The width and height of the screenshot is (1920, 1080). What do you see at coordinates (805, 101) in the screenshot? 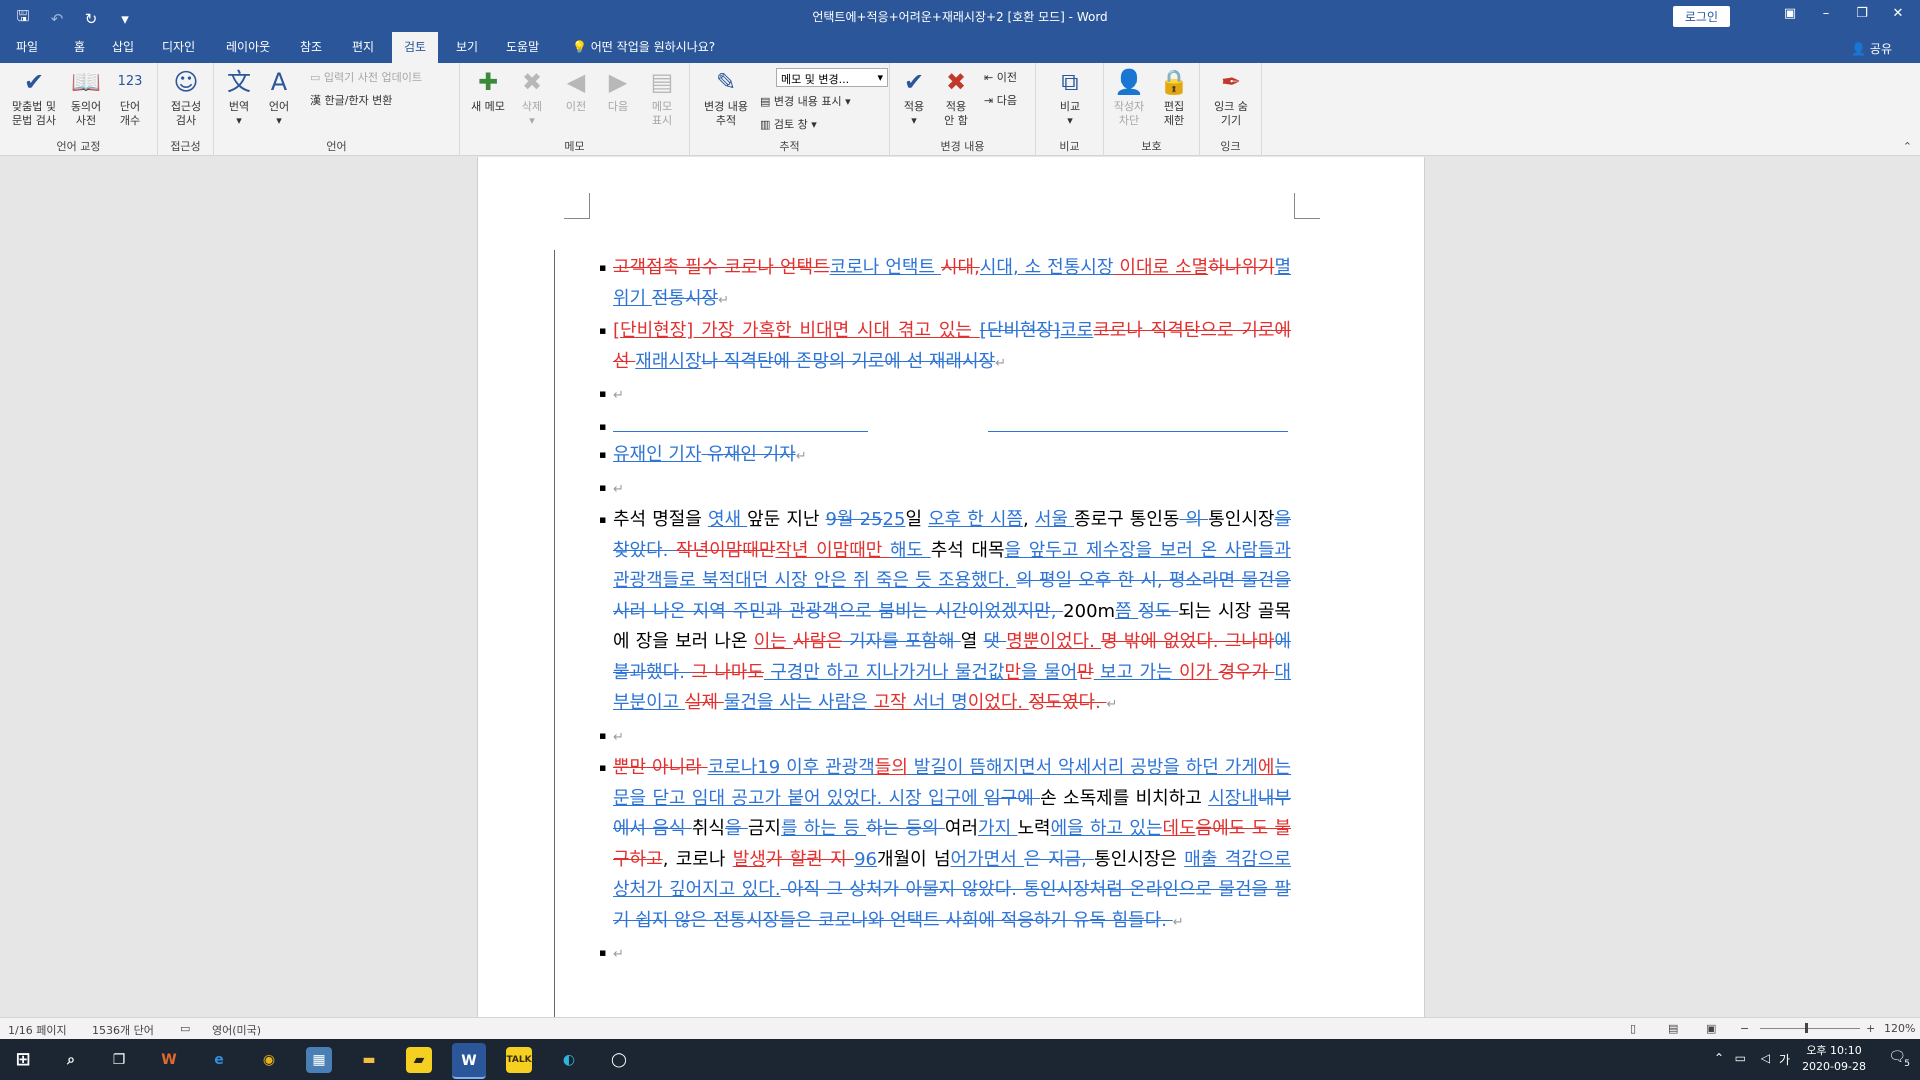
I see `show-markup-button: ▤ 변경 내용 표시 ▾` at bounding box center [805, 101].